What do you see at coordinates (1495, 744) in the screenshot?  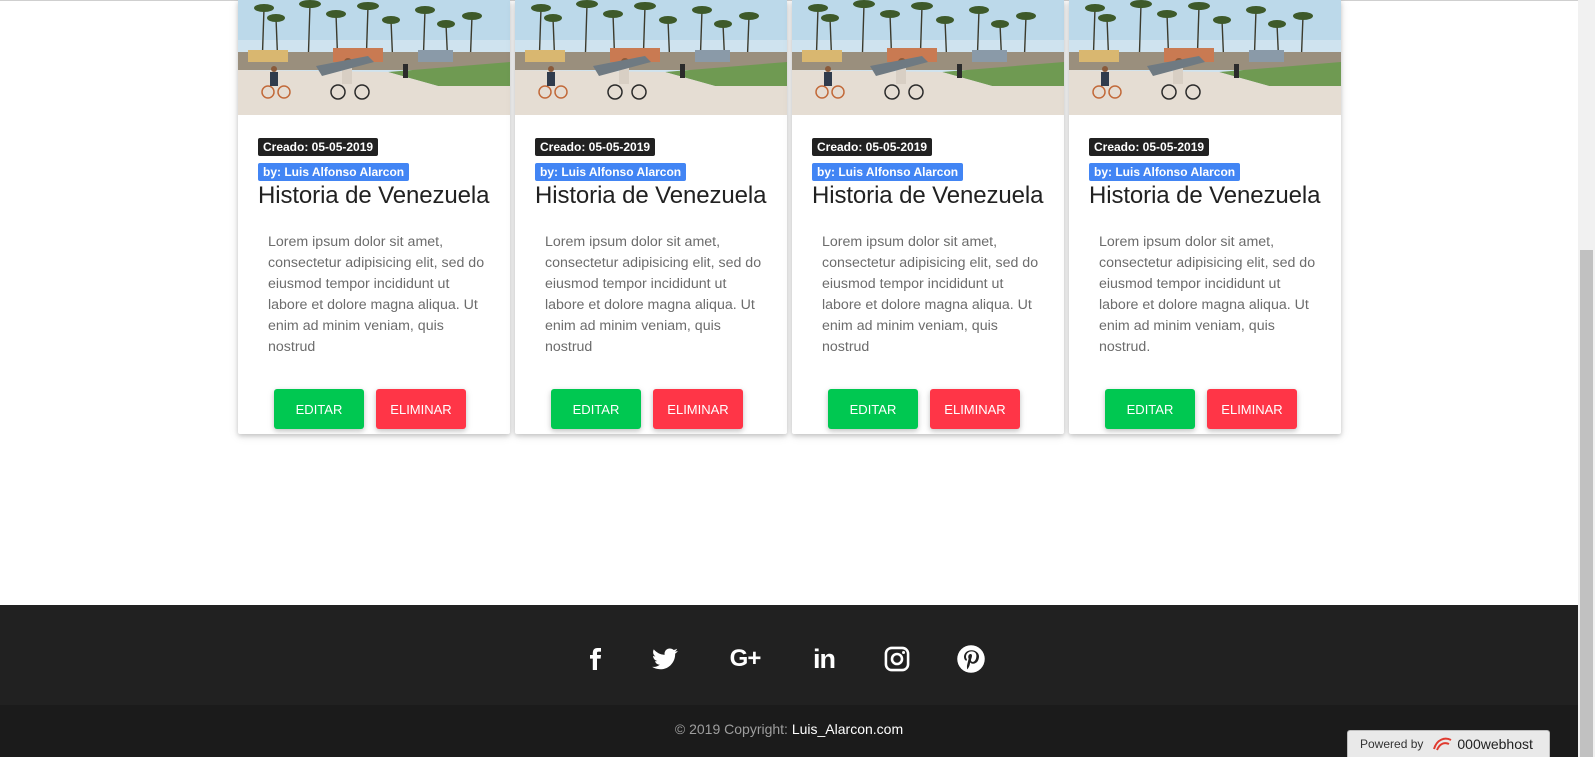 I see `powered-by-brand: 000webhost` at bounding box center [1495, 744].